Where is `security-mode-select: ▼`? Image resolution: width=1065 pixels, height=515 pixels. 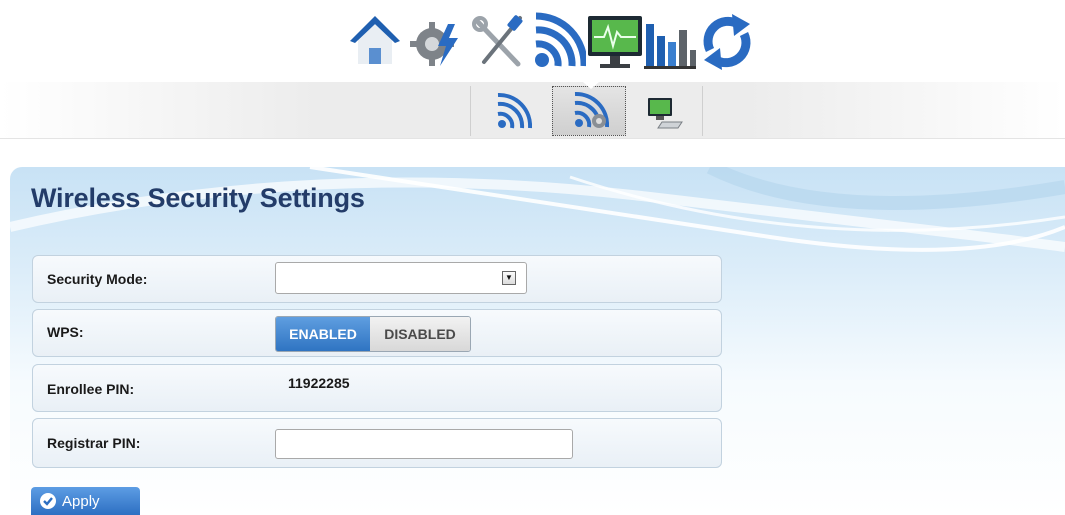 security-mode-select: ▼ is located at coordinates (401, 278).